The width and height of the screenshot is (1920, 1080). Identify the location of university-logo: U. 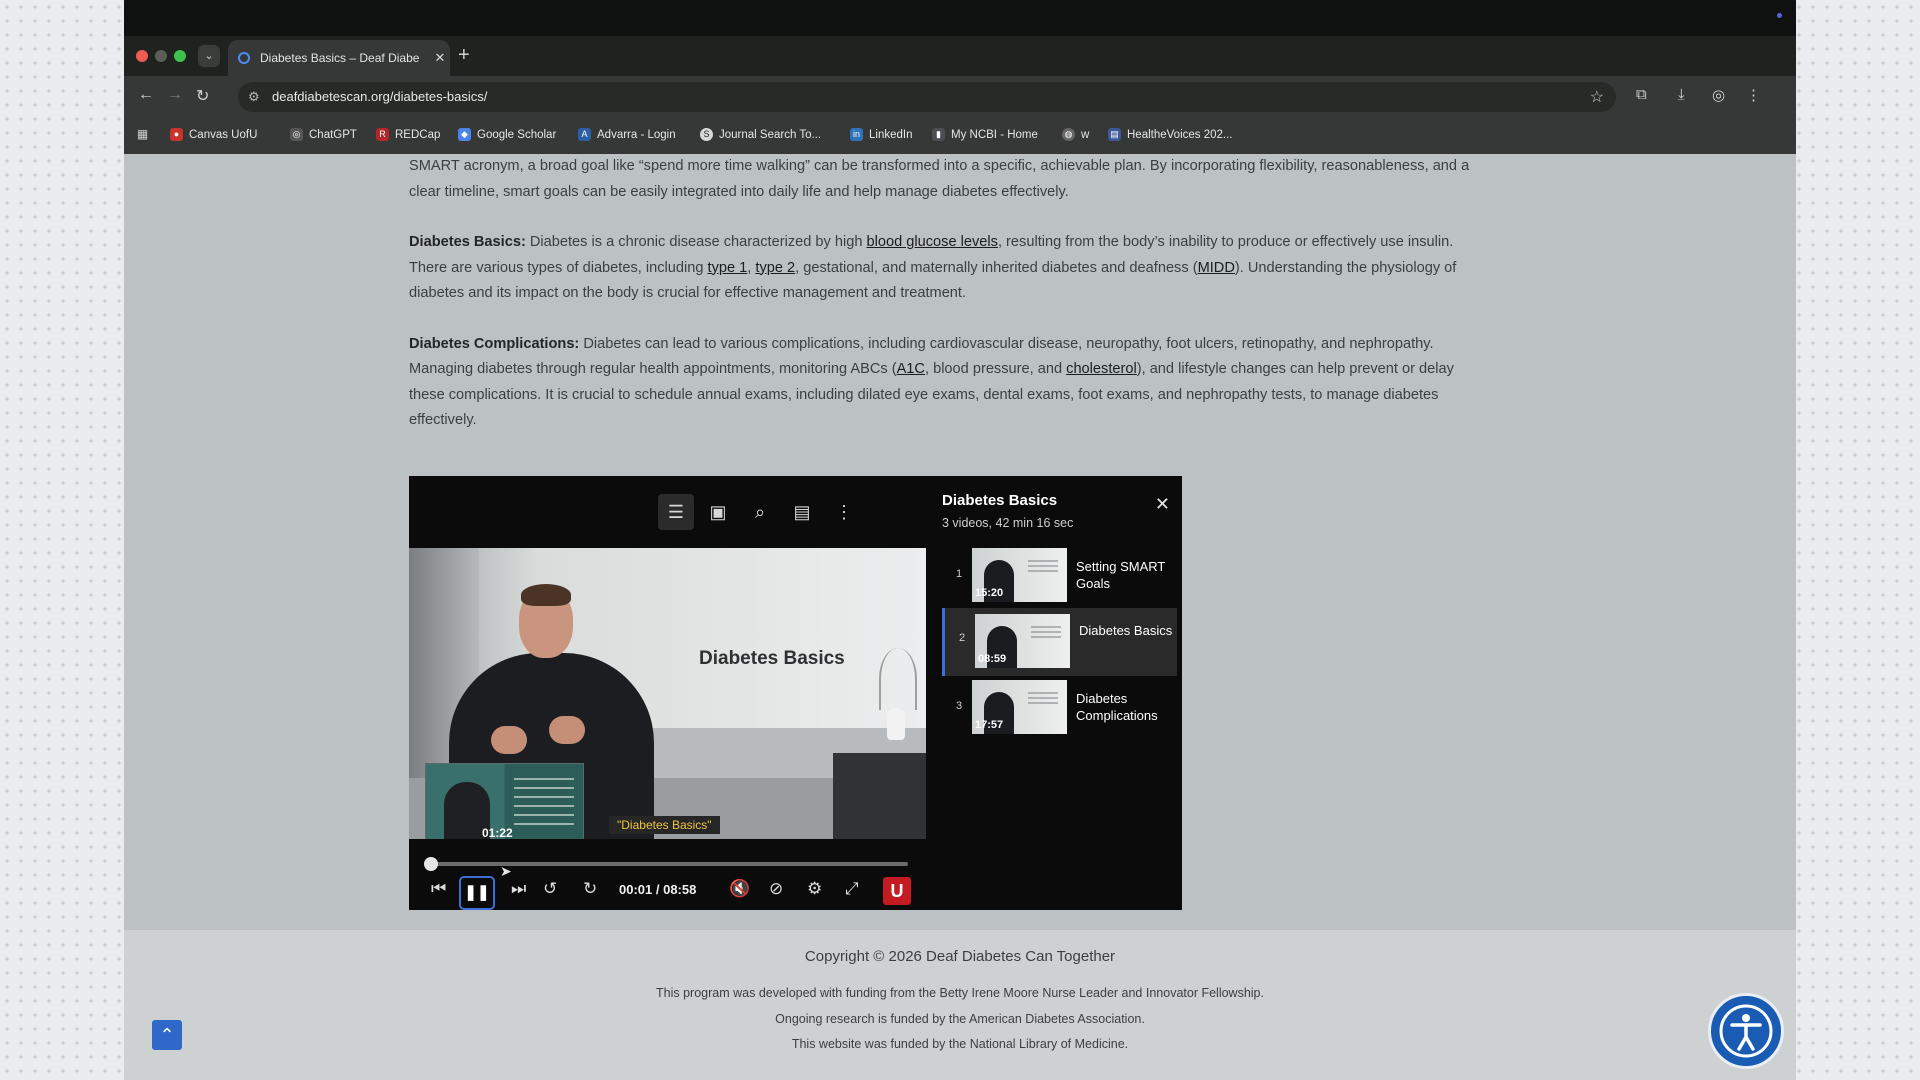
(897, 891).